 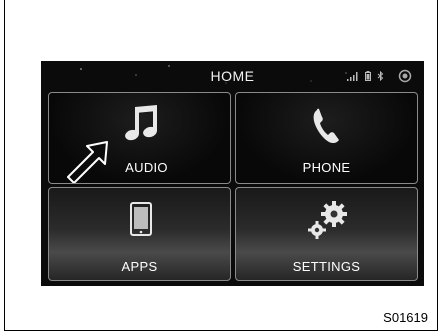 I want to click on status-bar, so click(x=379, y=76).